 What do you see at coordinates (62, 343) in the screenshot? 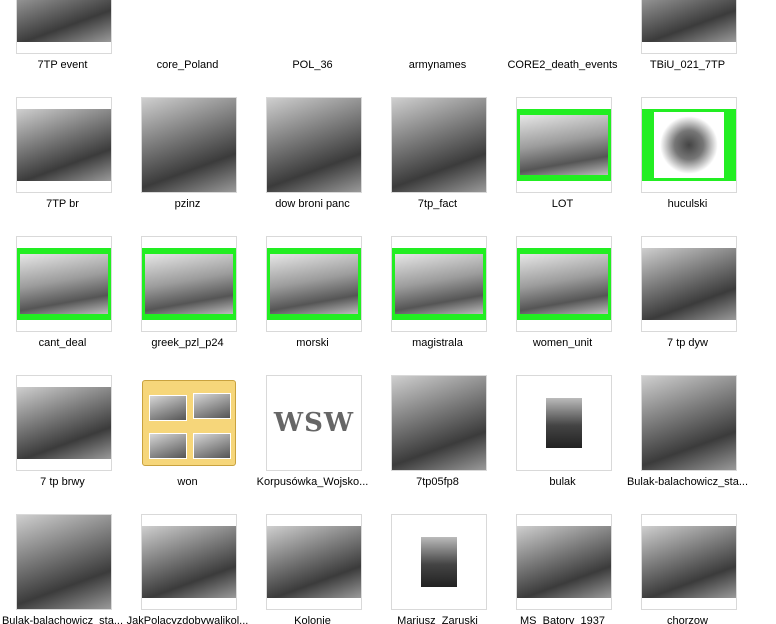
I see `file-name-label: cant_deal` at bounding box center [62, 343].